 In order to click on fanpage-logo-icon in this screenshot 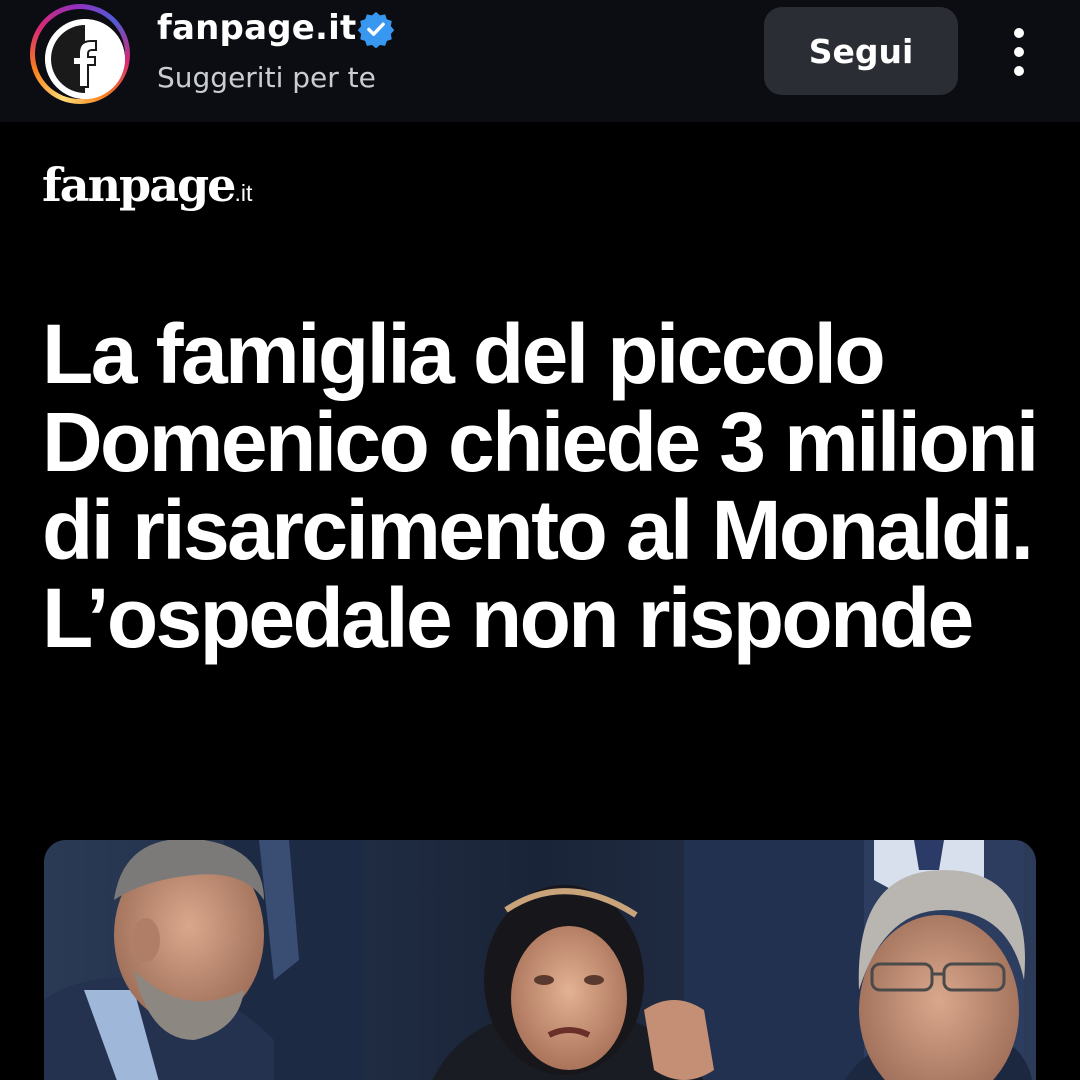, I will do `click(85, 59)`.